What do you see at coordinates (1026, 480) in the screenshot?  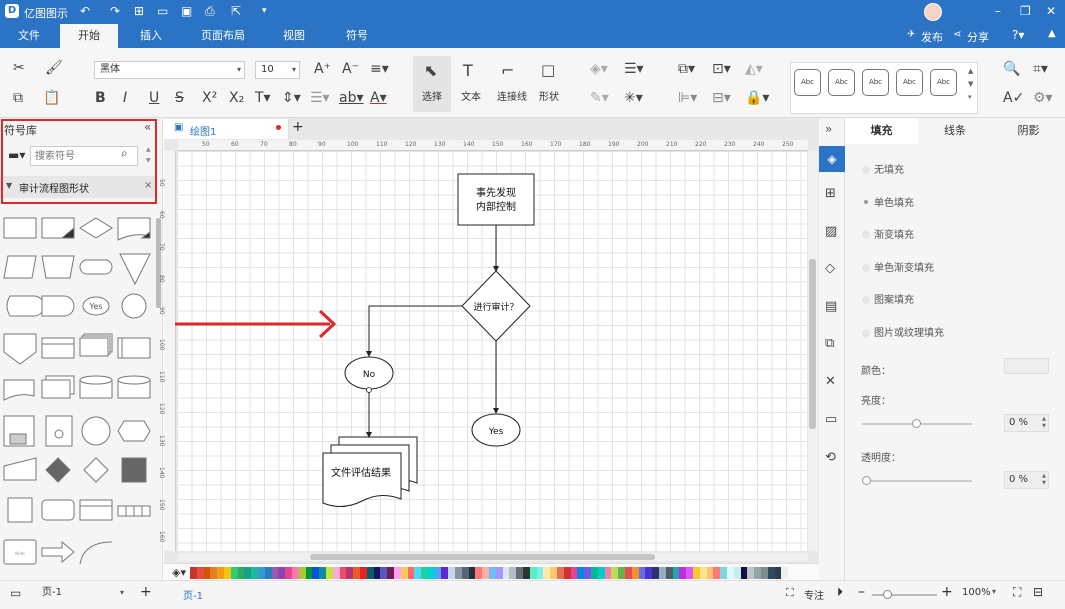 I see `transparency-input: 0 % ▲ ▼` at bounding box center [1026, 480].